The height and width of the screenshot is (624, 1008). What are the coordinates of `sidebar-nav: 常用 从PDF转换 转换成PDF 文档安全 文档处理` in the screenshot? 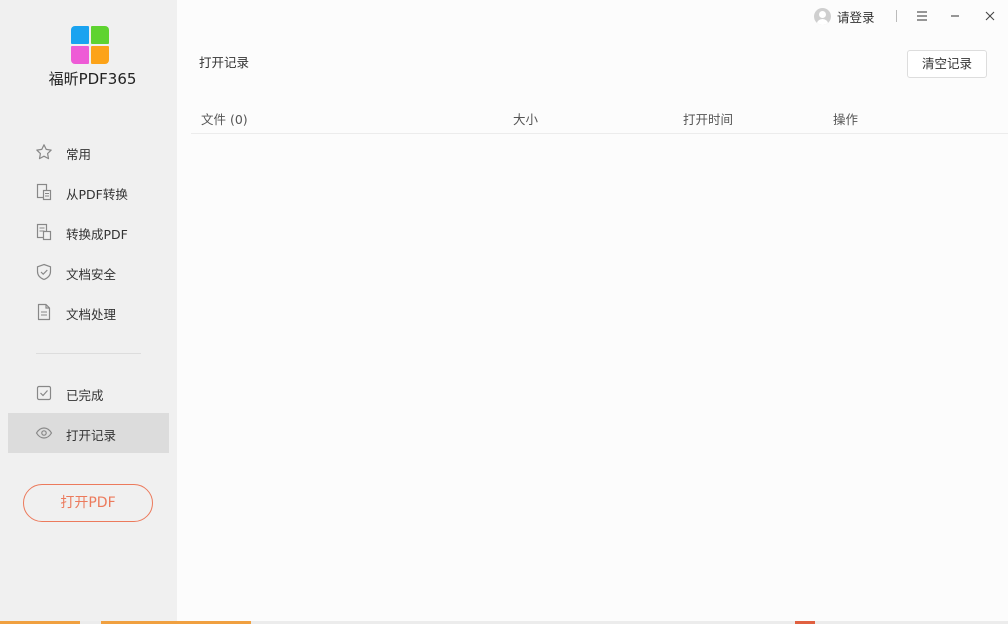 It's located at (88, 232).